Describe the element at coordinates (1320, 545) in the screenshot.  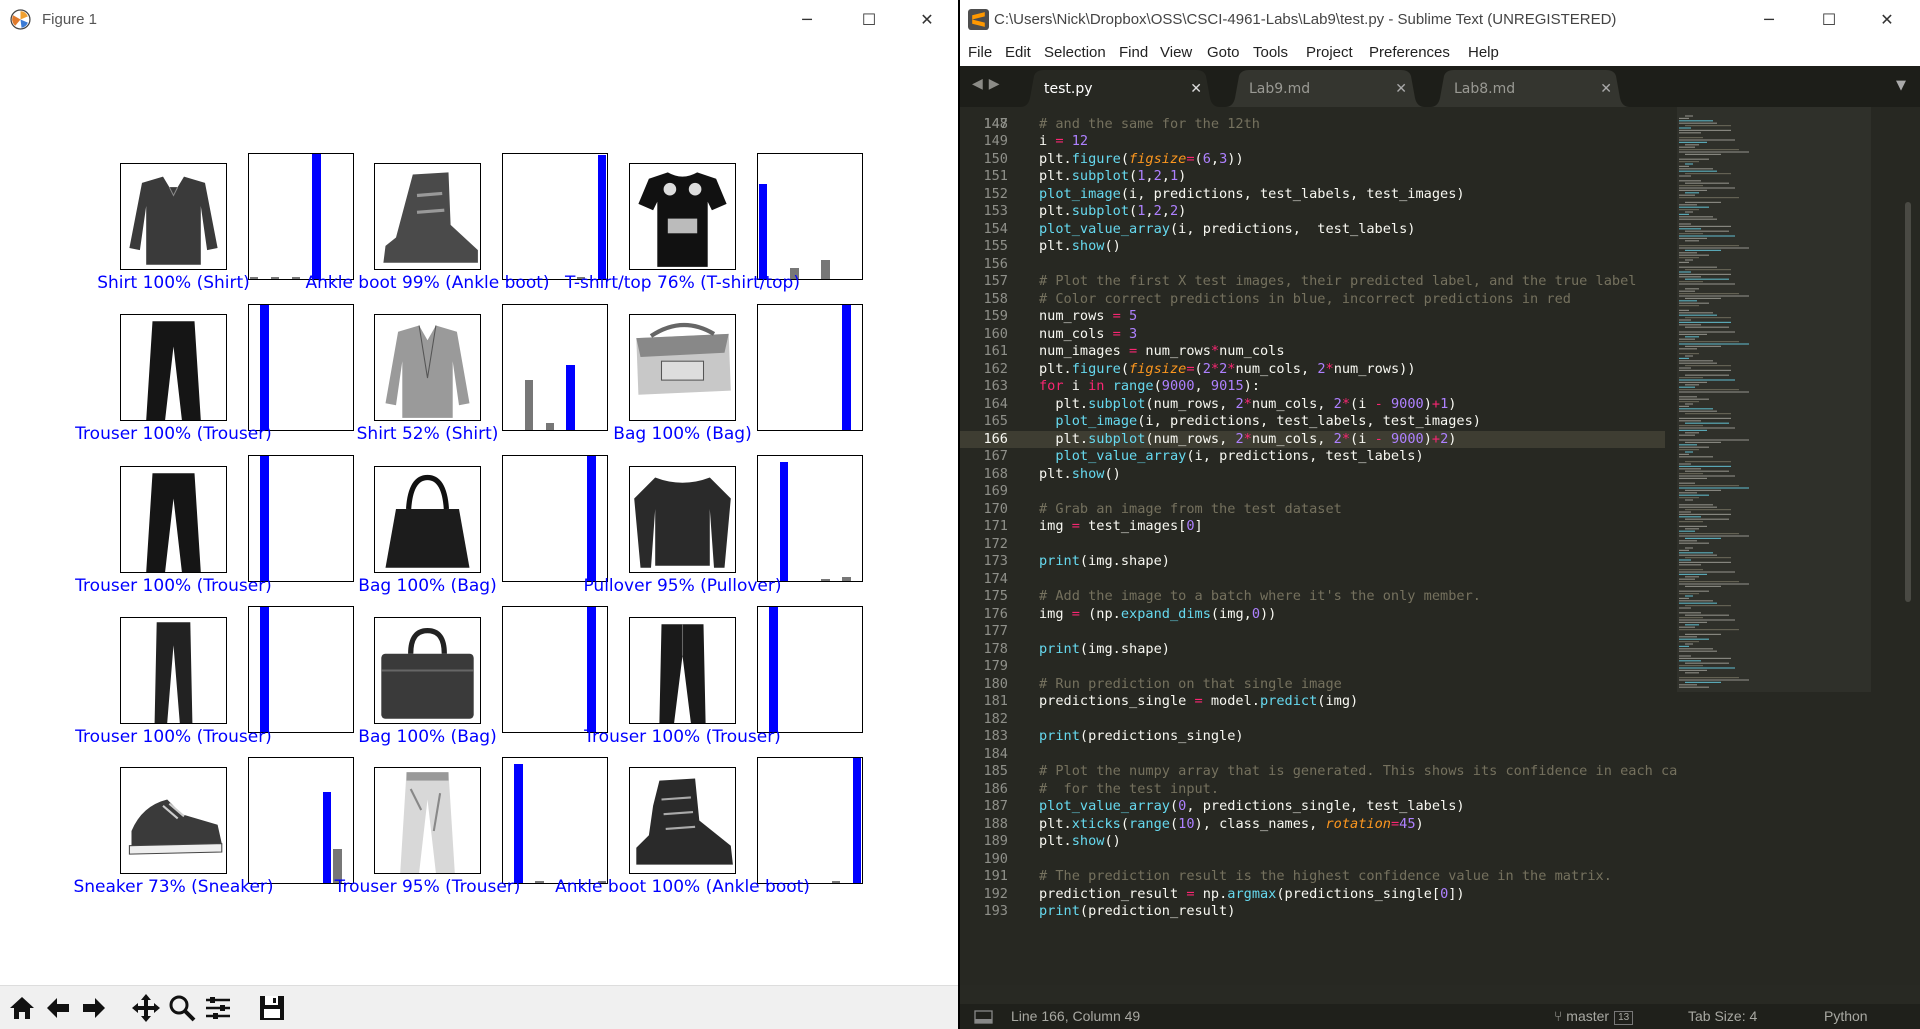
I see `code-line: 172` at that location.